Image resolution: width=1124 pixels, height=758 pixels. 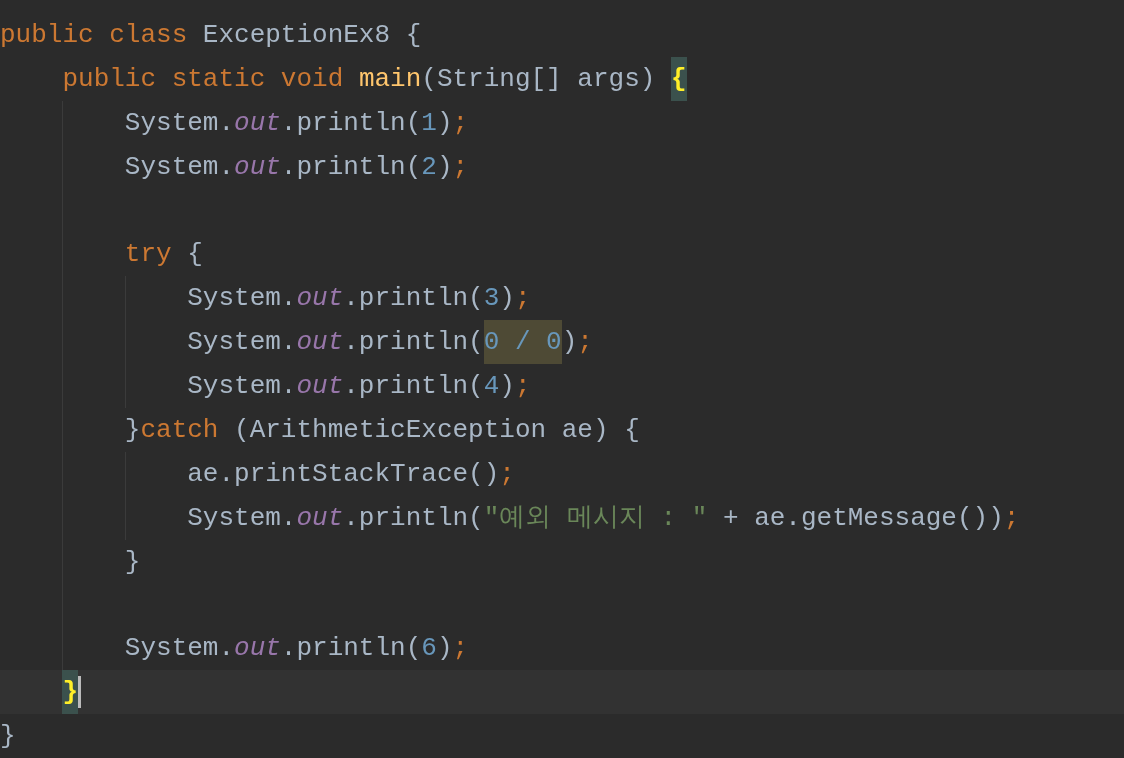 I want to click on code-line: System.out.println(6);, so click(x=296, y=648).